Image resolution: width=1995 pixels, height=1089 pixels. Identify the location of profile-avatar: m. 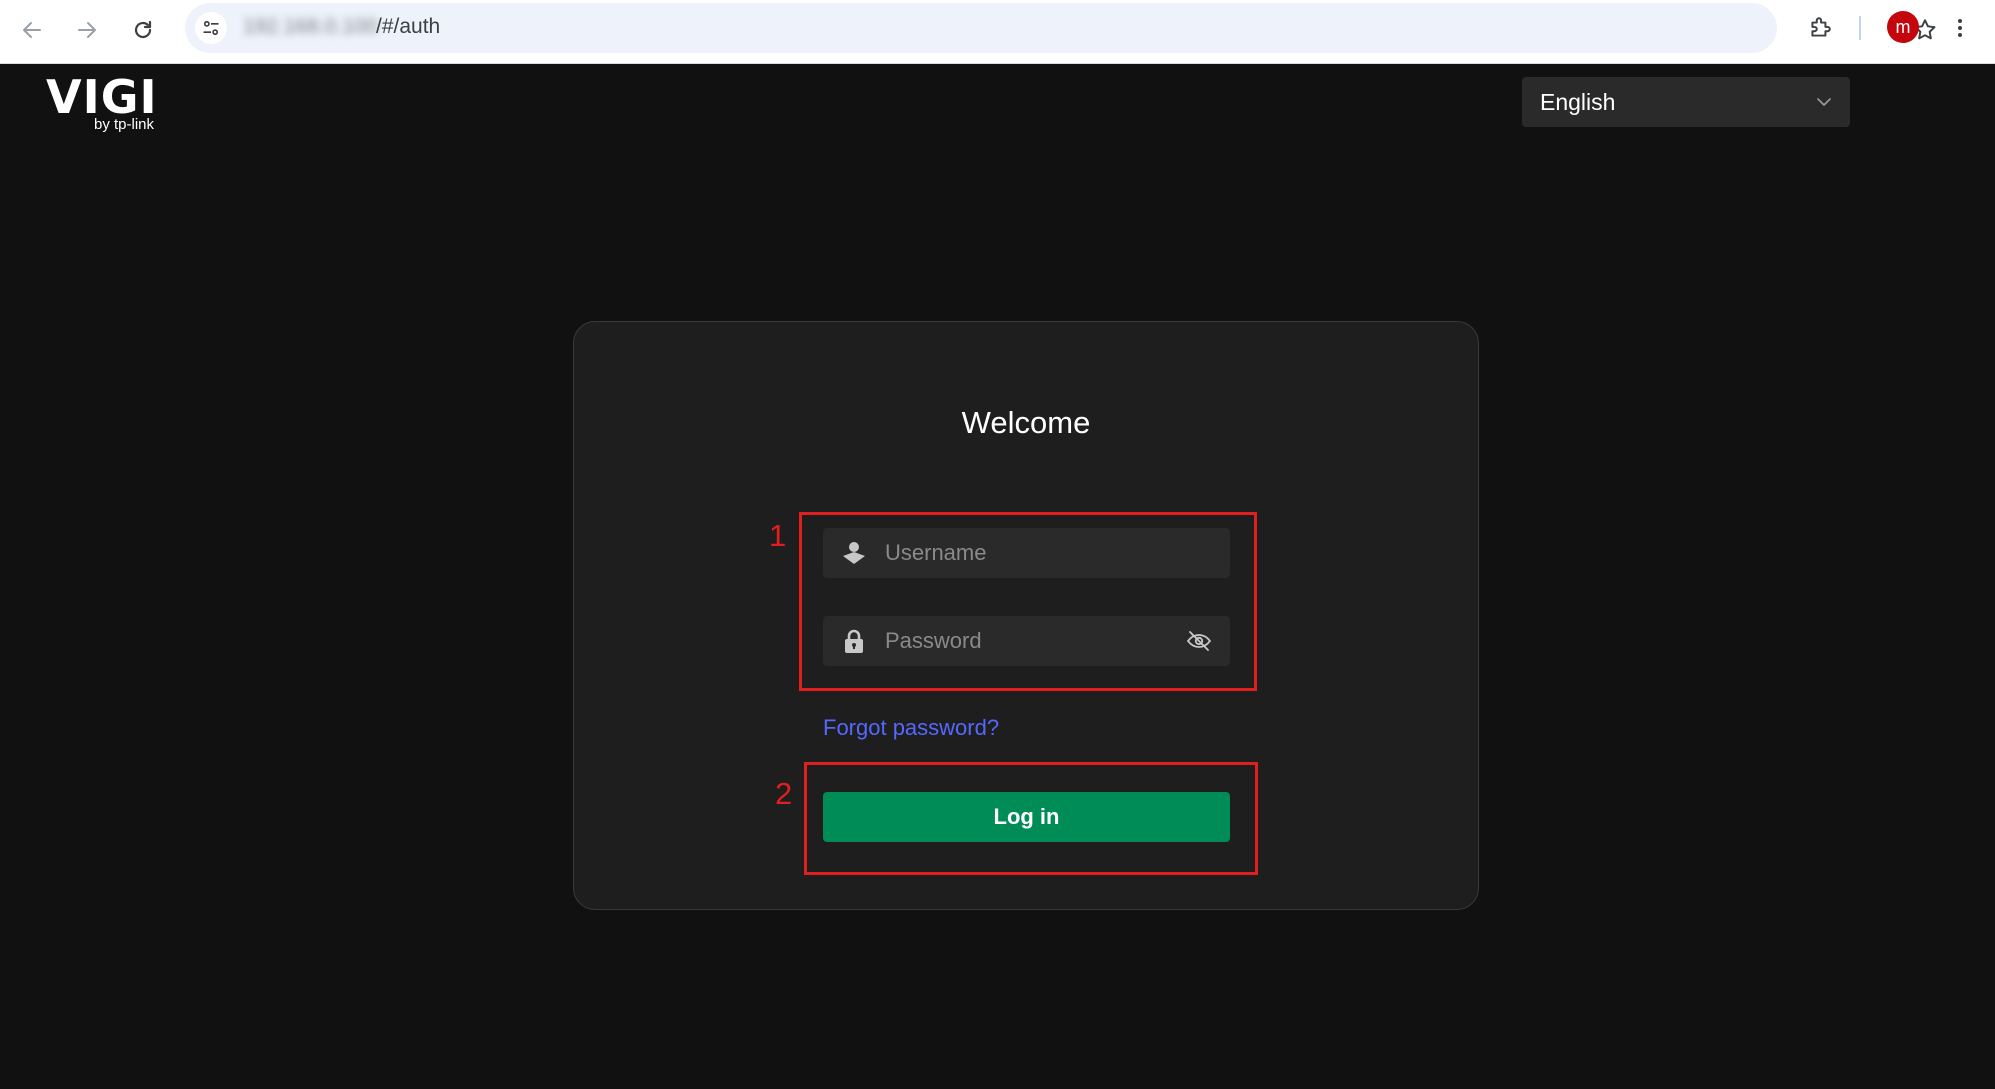
(1903, 27).